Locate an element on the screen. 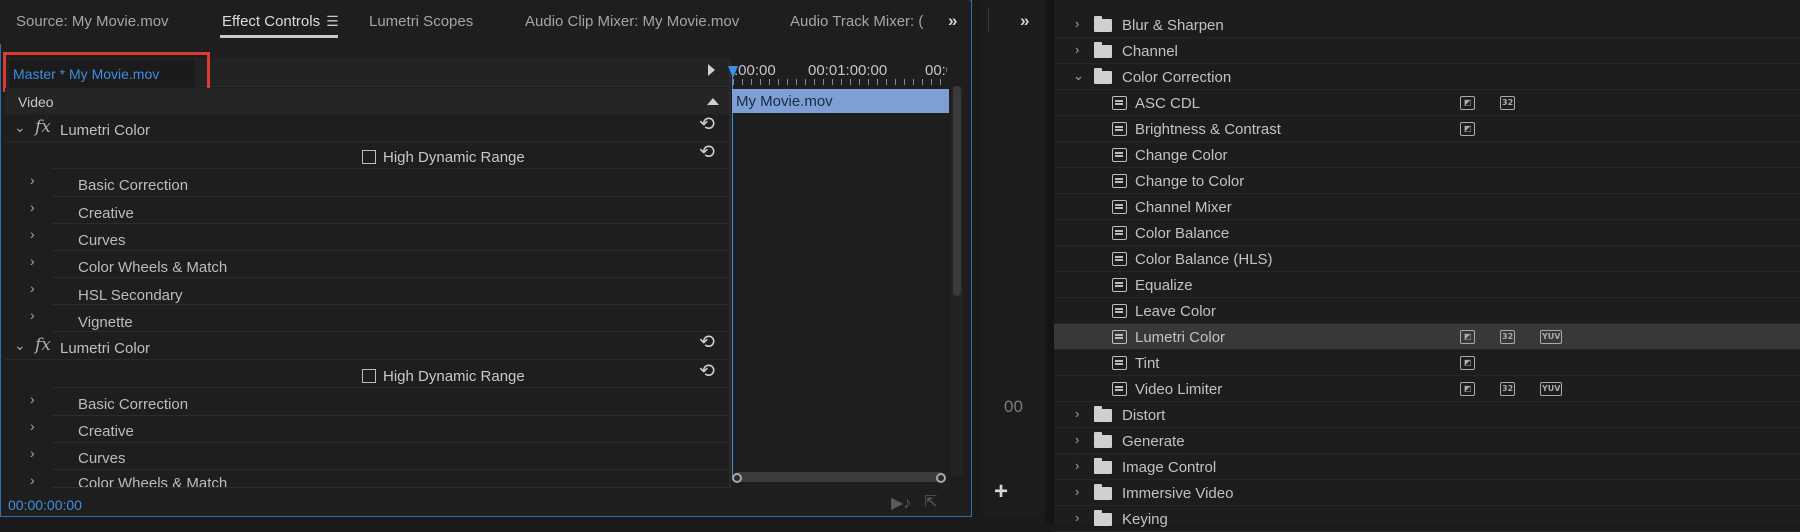 This screenshot has width=1800, height=532. playhead-icon is located at coordinates (733, 72).